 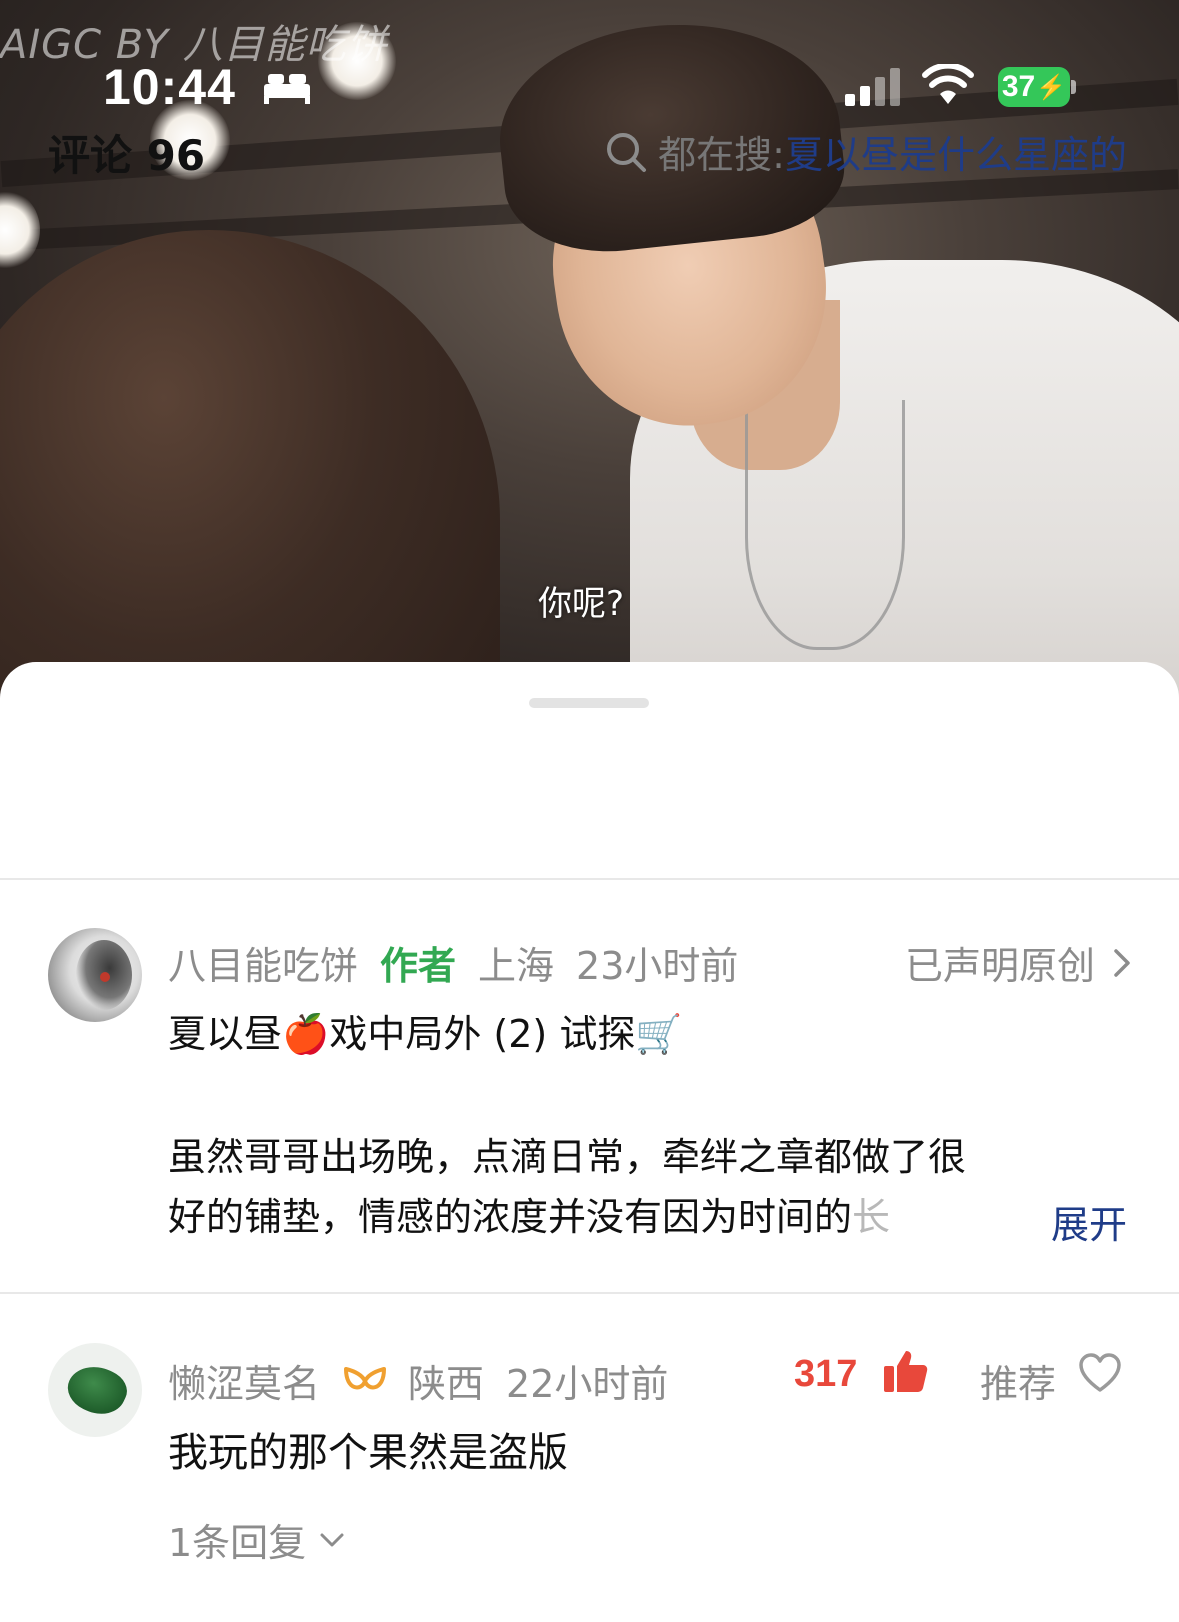 I want to click on comments-title: 评论 96, so click(x=127, y=155).